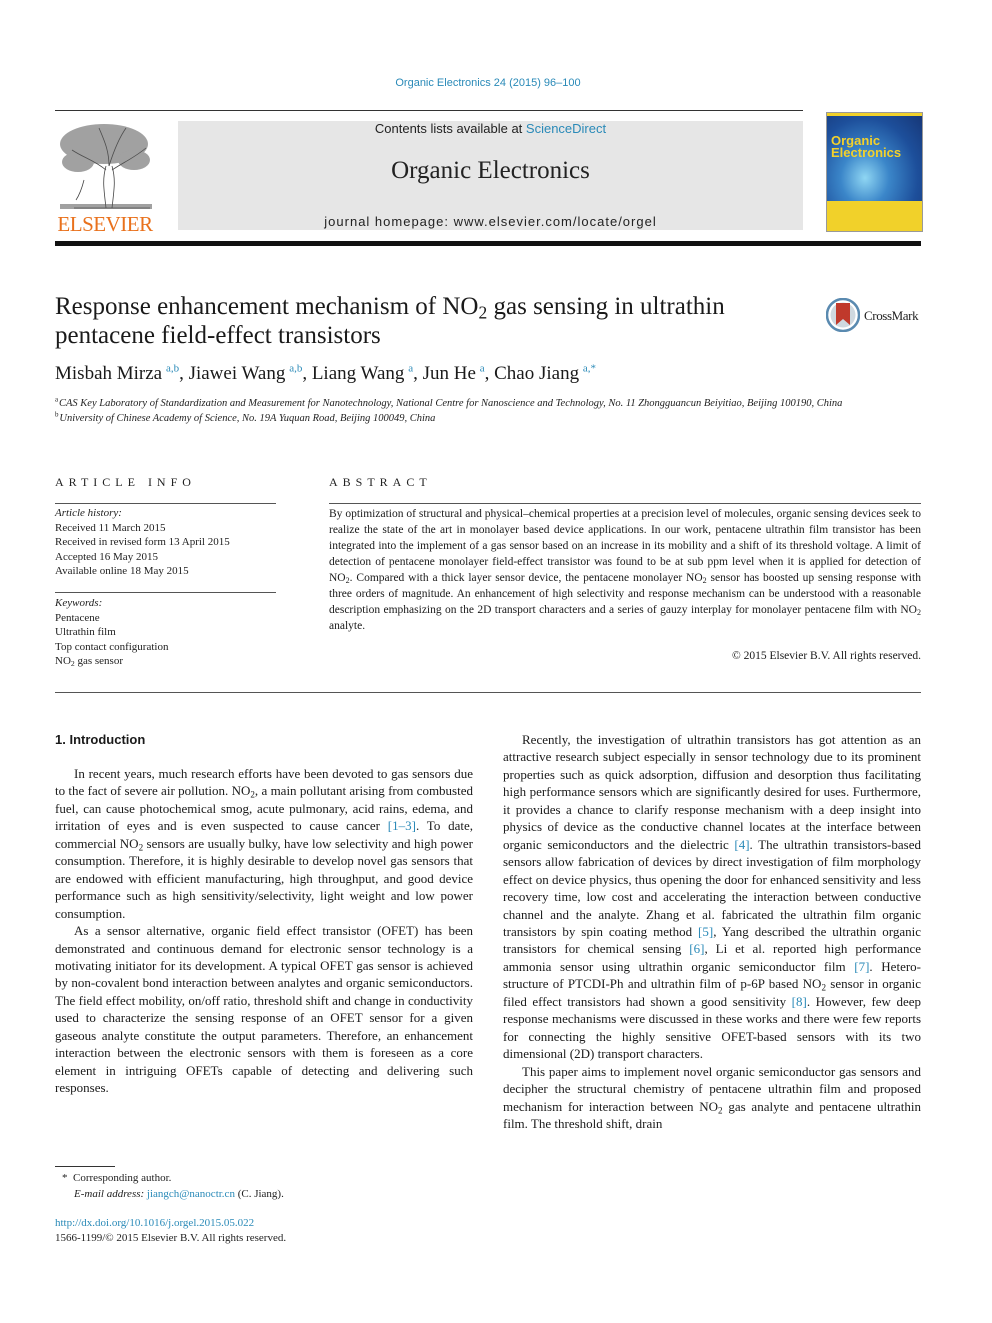 This screenshot has width=992, height=1323. I want to click on keywords-label: Keywords:, so click(79, 603).